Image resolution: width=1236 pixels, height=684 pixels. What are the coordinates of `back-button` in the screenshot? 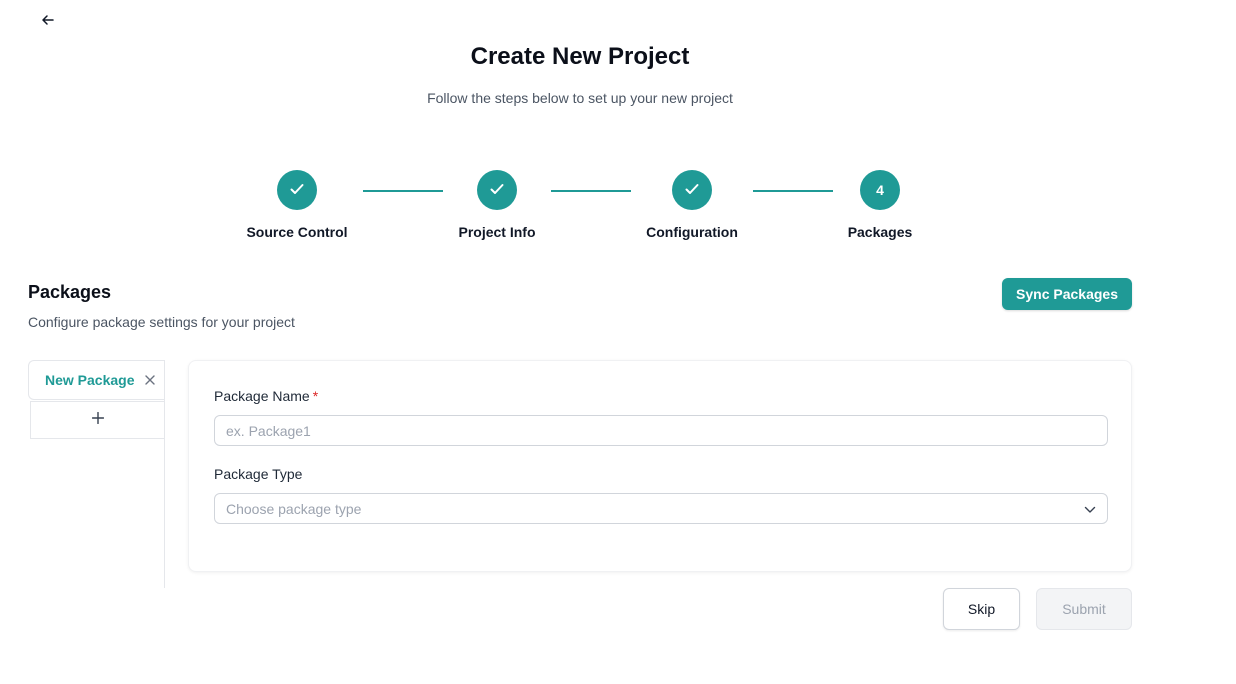 It's located at (48, 22).